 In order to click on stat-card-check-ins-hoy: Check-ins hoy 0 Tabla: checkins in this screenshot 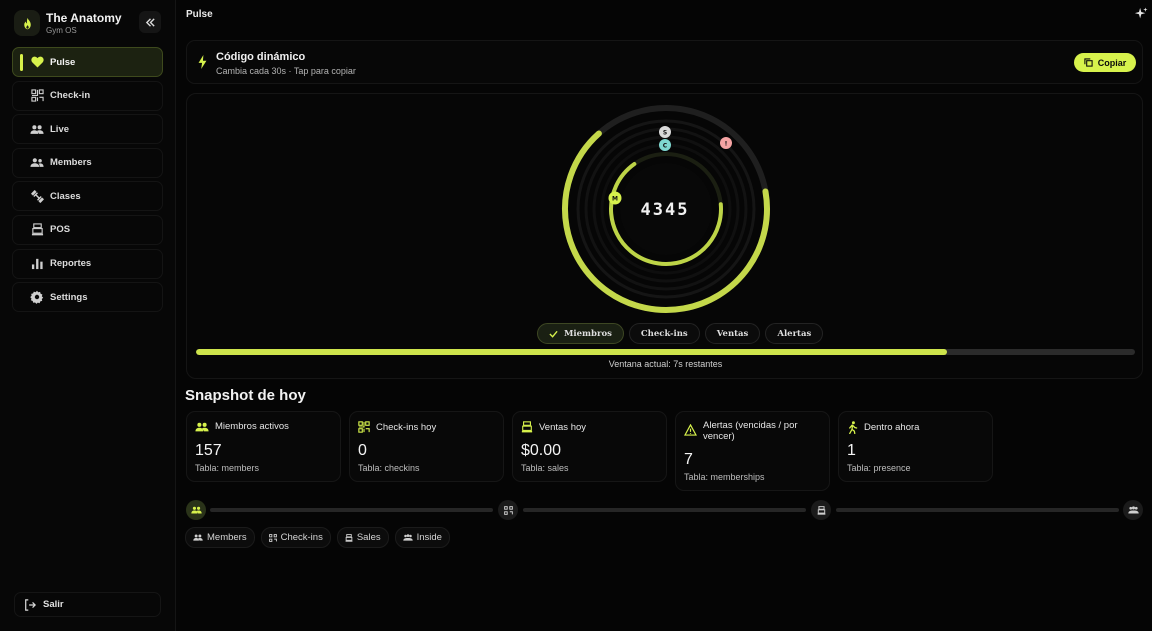, I will do `click(426, 446)`.